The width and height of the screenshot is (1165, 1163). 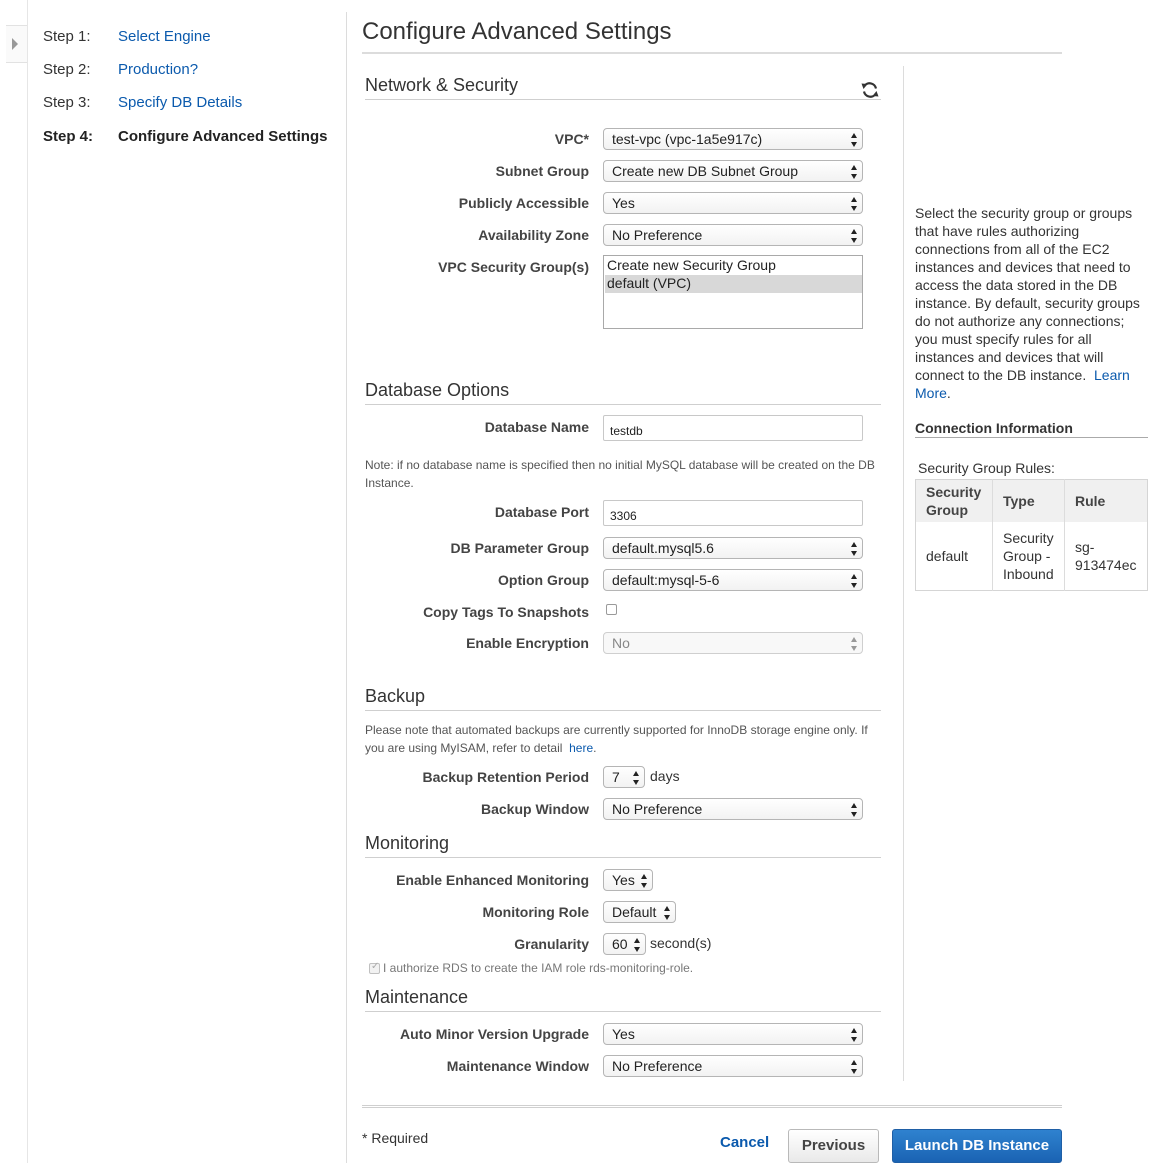 What do you see at coordinates (437, 390) in the screenshot?
I see `database-section-title: Database Options` at bounding box center [437, 390].